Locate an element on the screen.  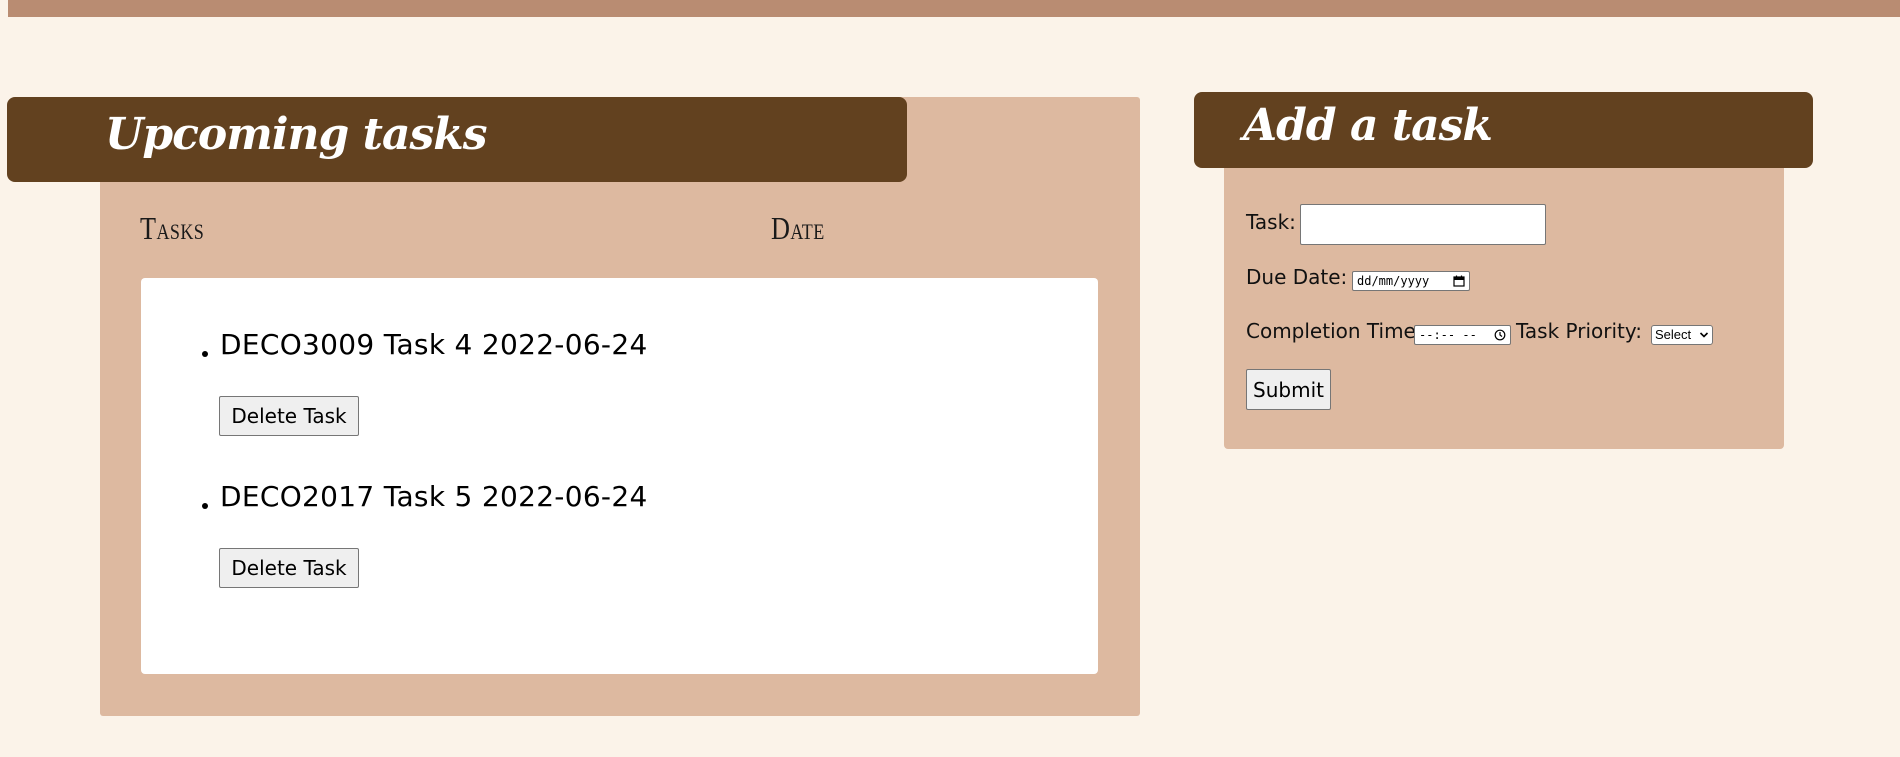
completion-time-label: Completion Time: is located at coordinates (1334, 331).